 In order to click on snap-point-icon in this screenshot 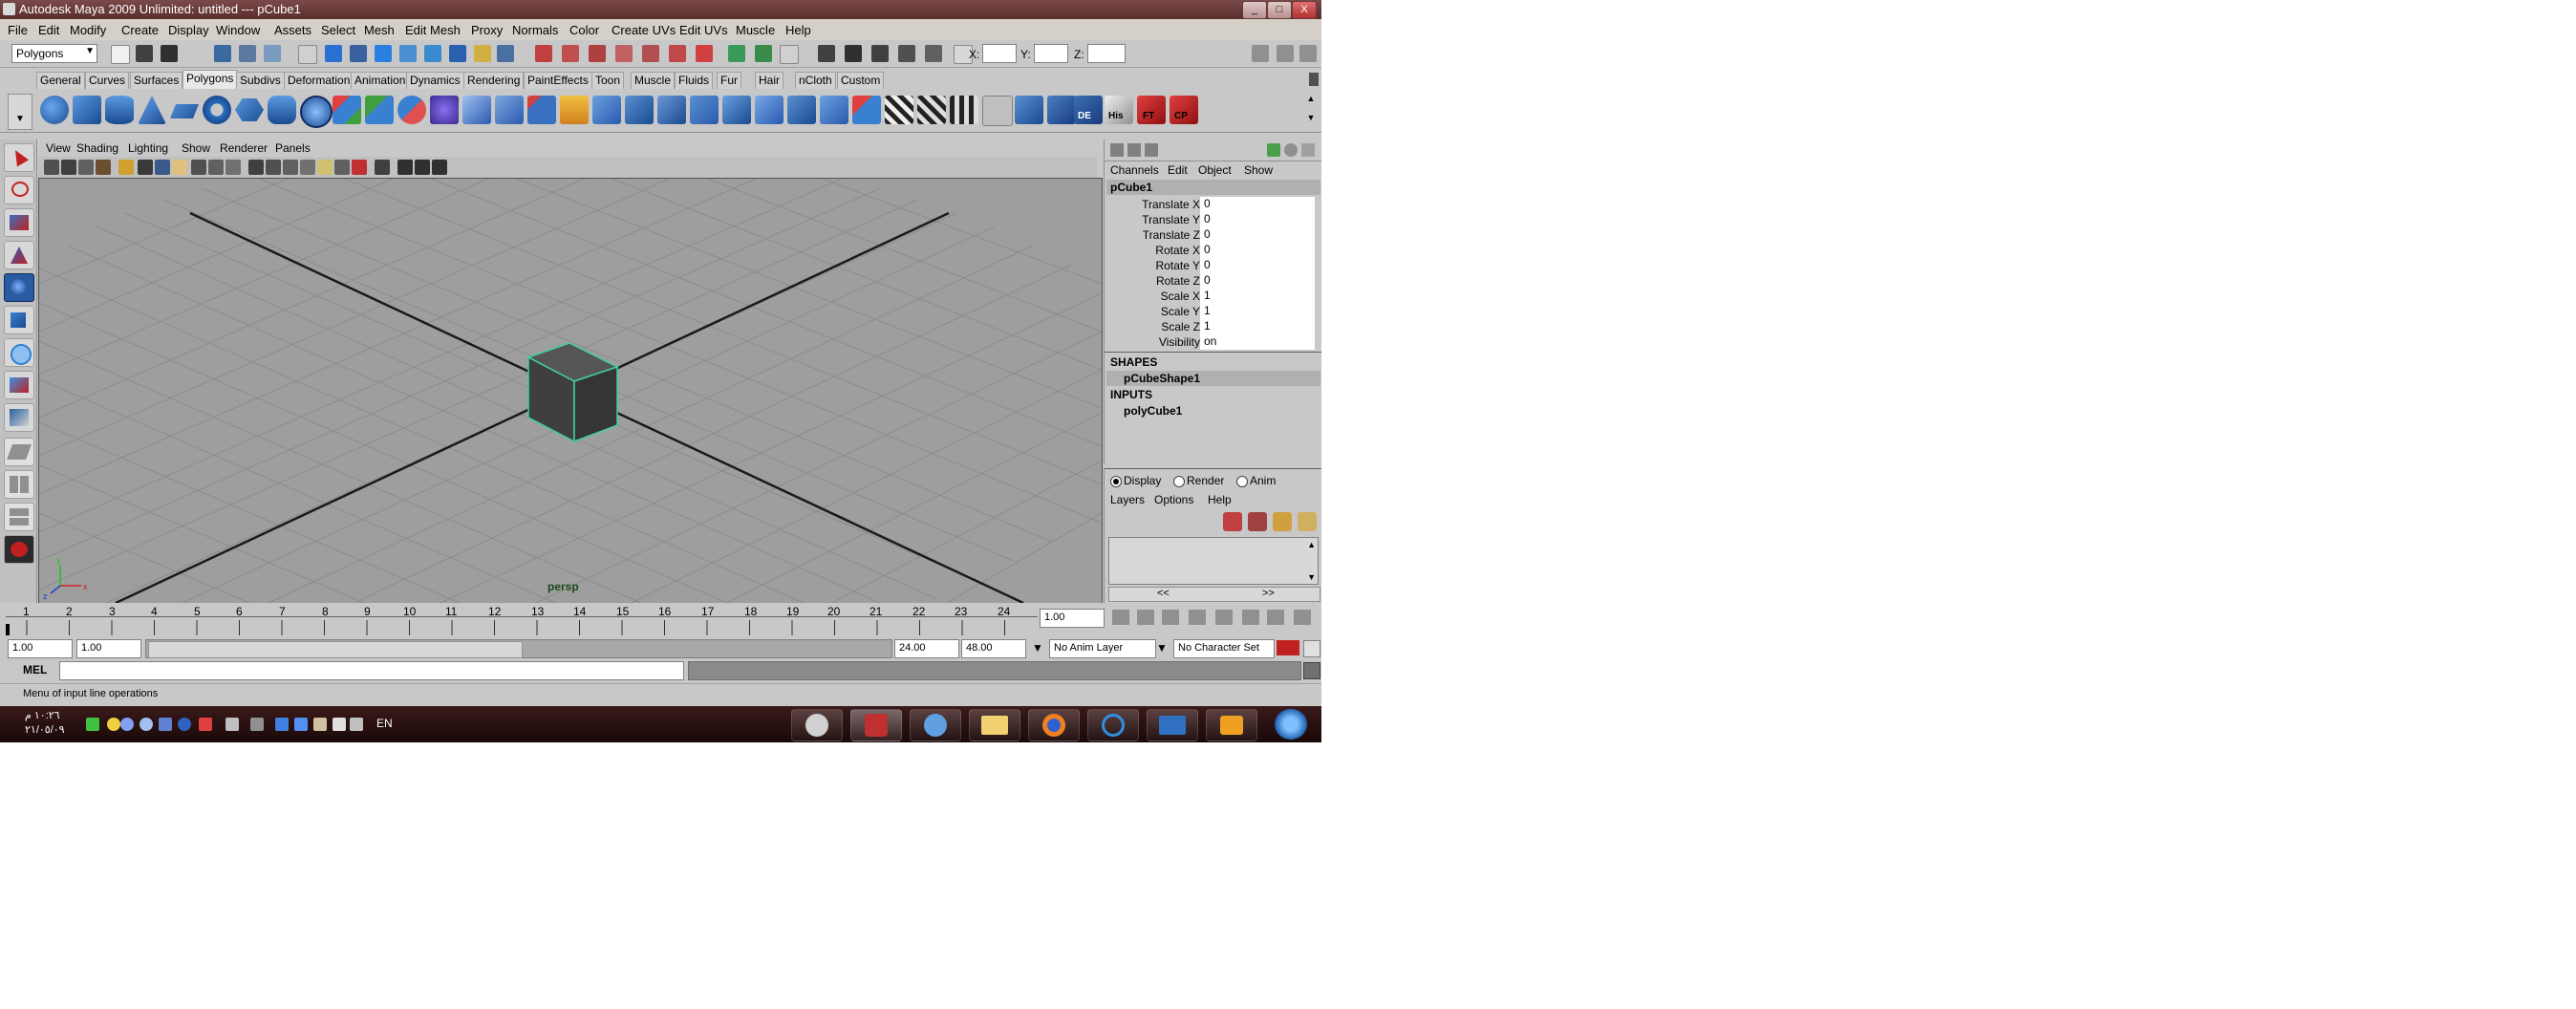, I will do `click(383, 53)`.